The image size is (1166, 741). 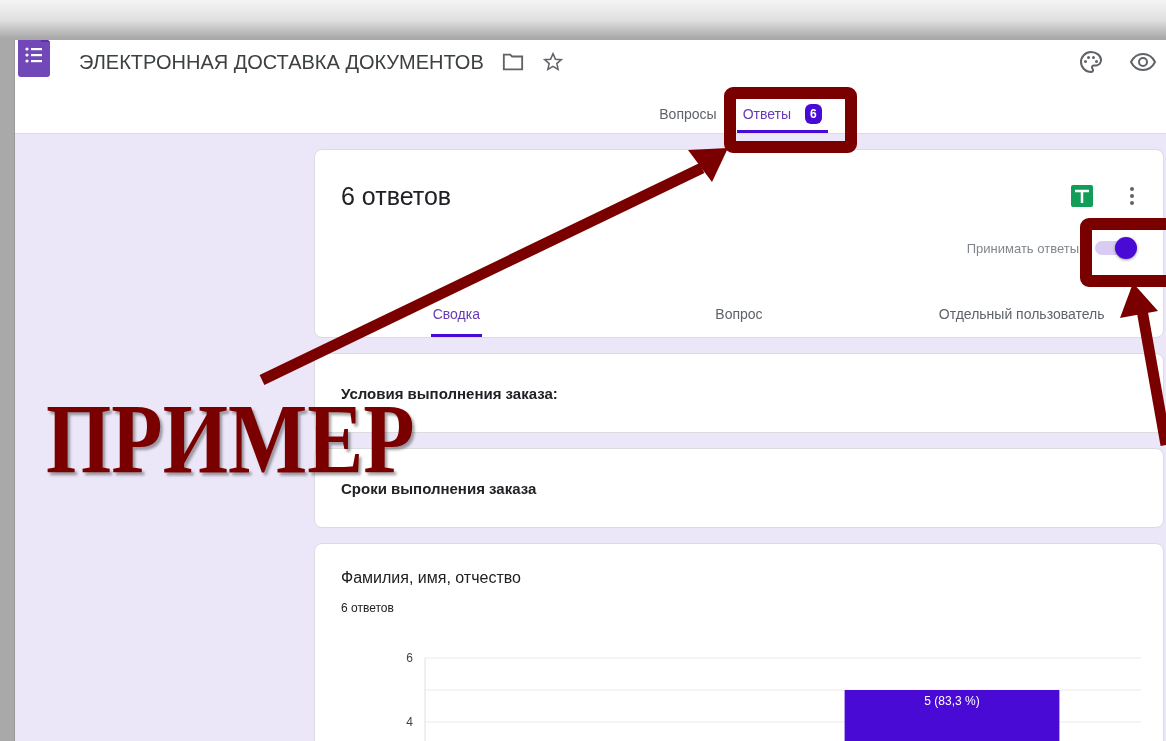 I want to click on tab: Ответы 6, so click(x=782, y=115).